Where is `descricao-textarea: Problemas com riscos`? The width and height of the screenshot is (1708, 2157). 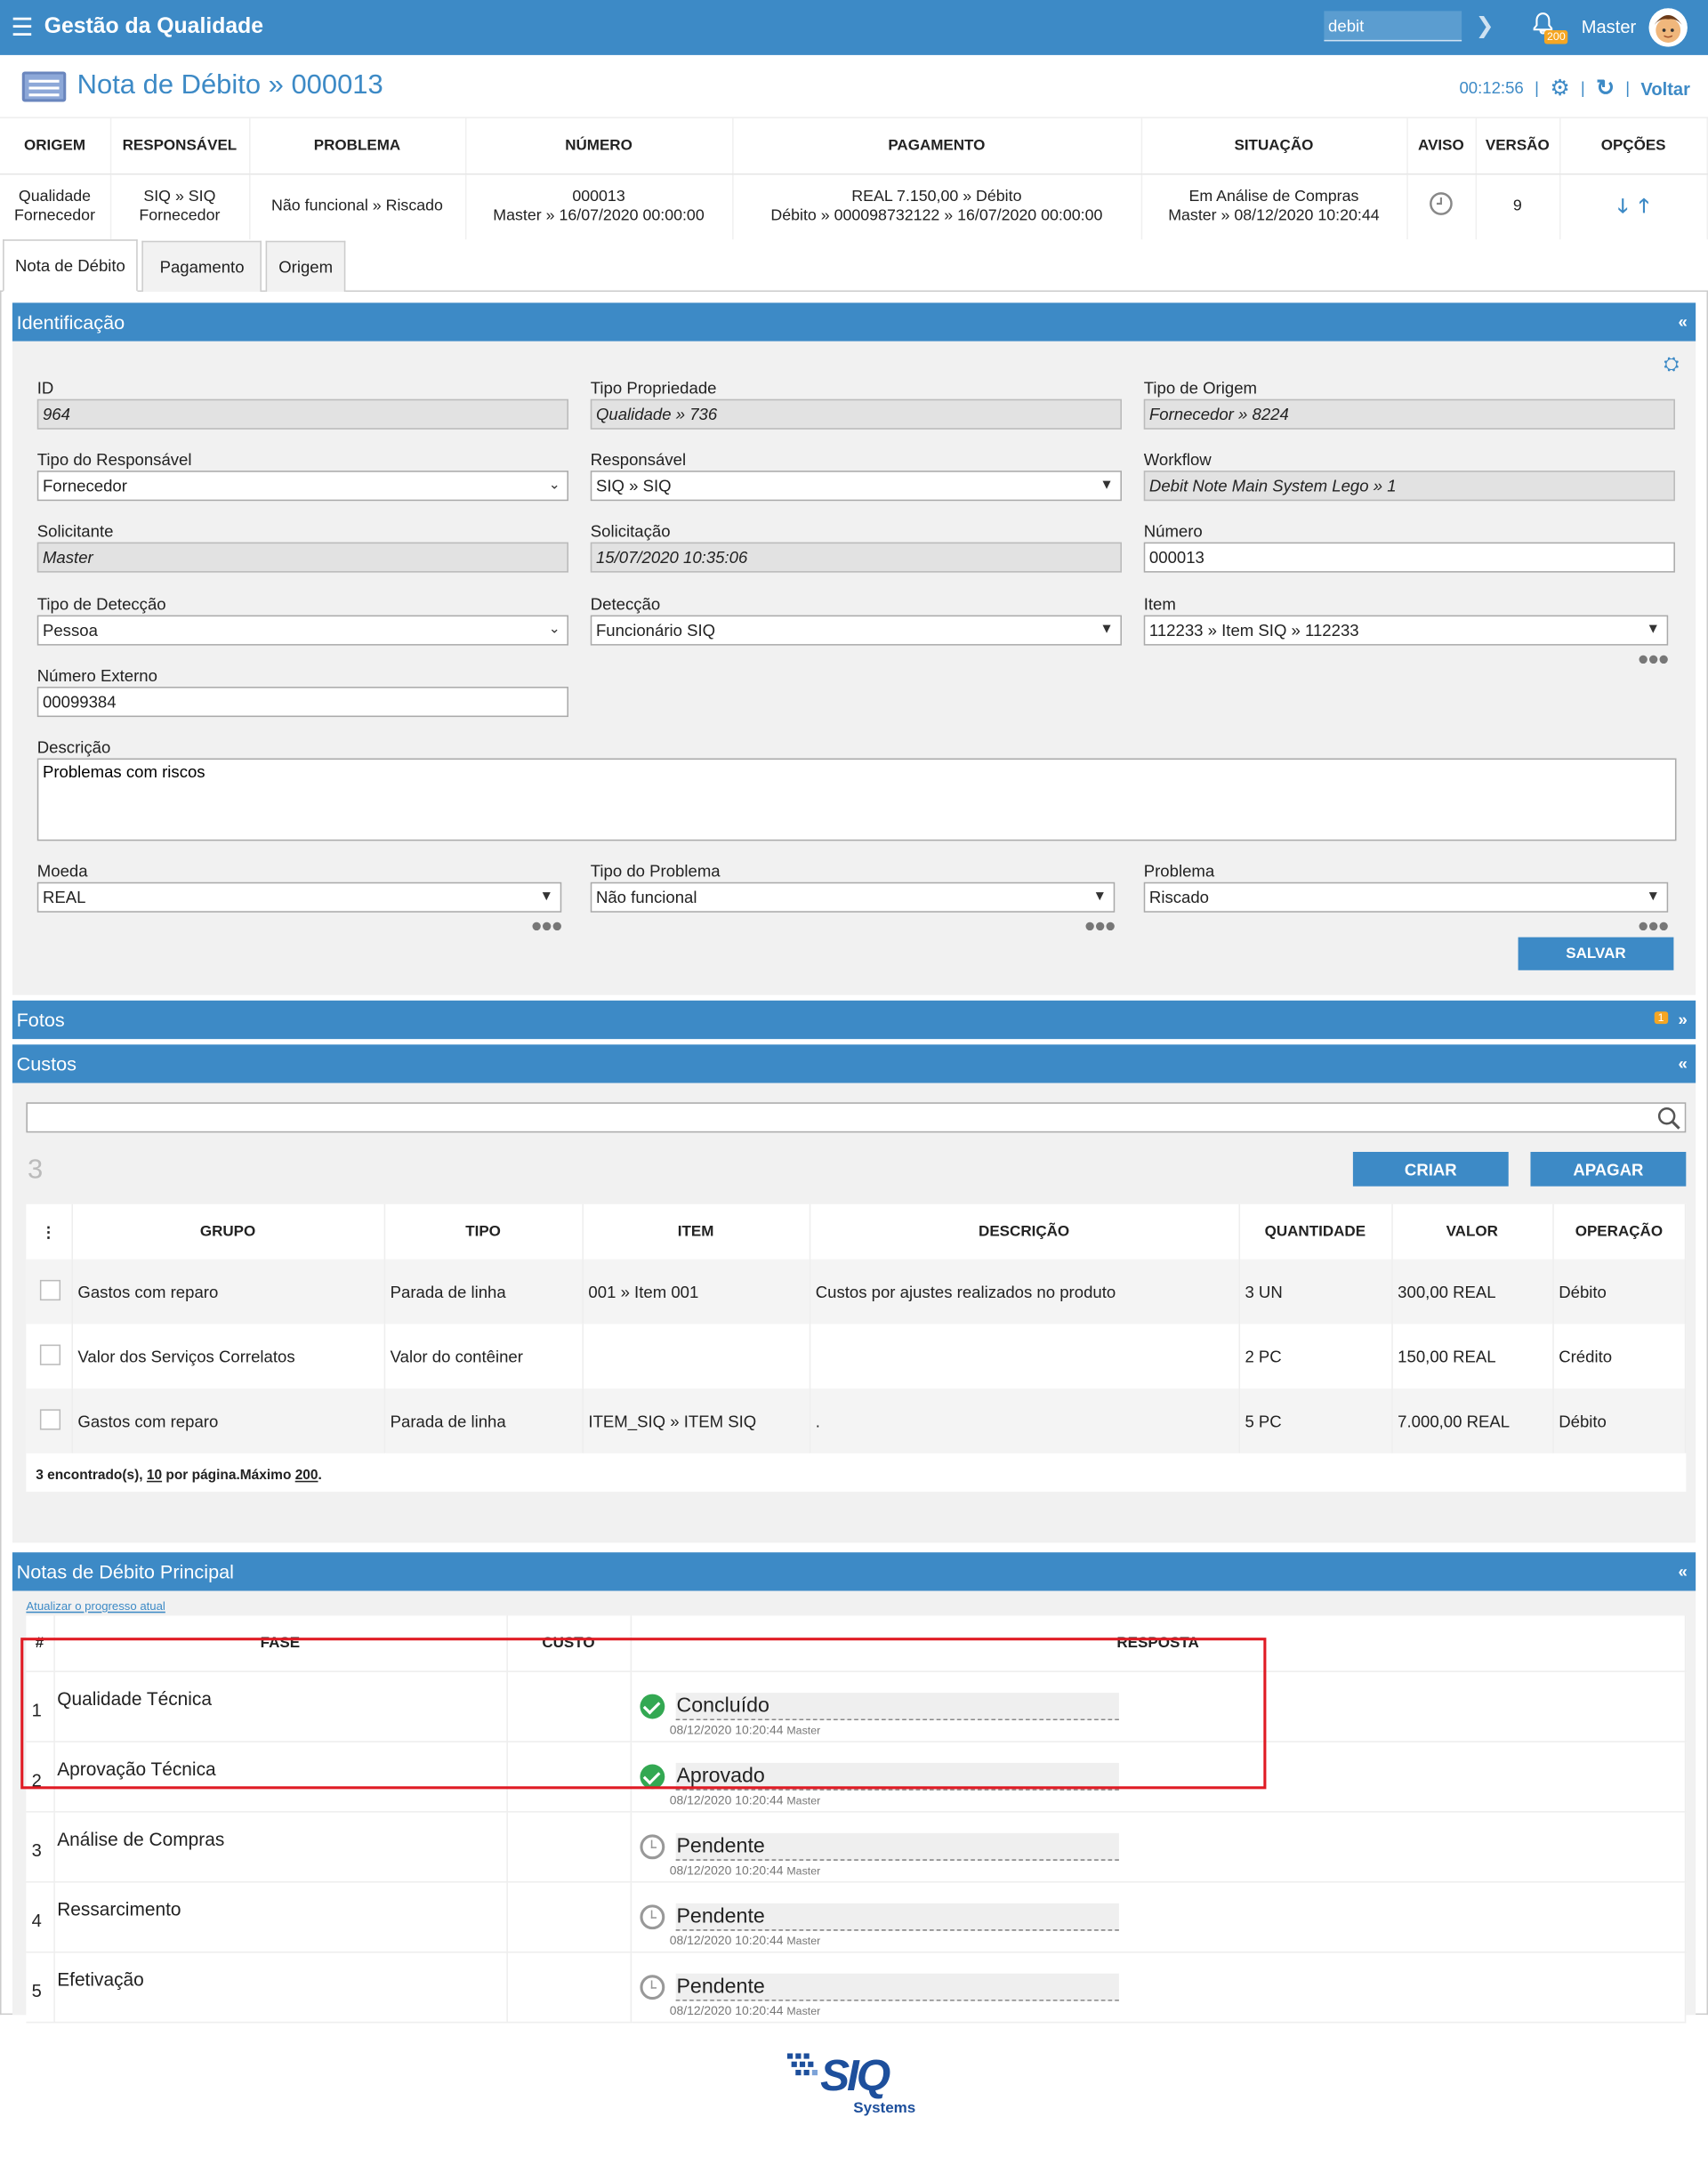
descricao-textarea: Problemas com riscos is located at coordinates (856, 800).